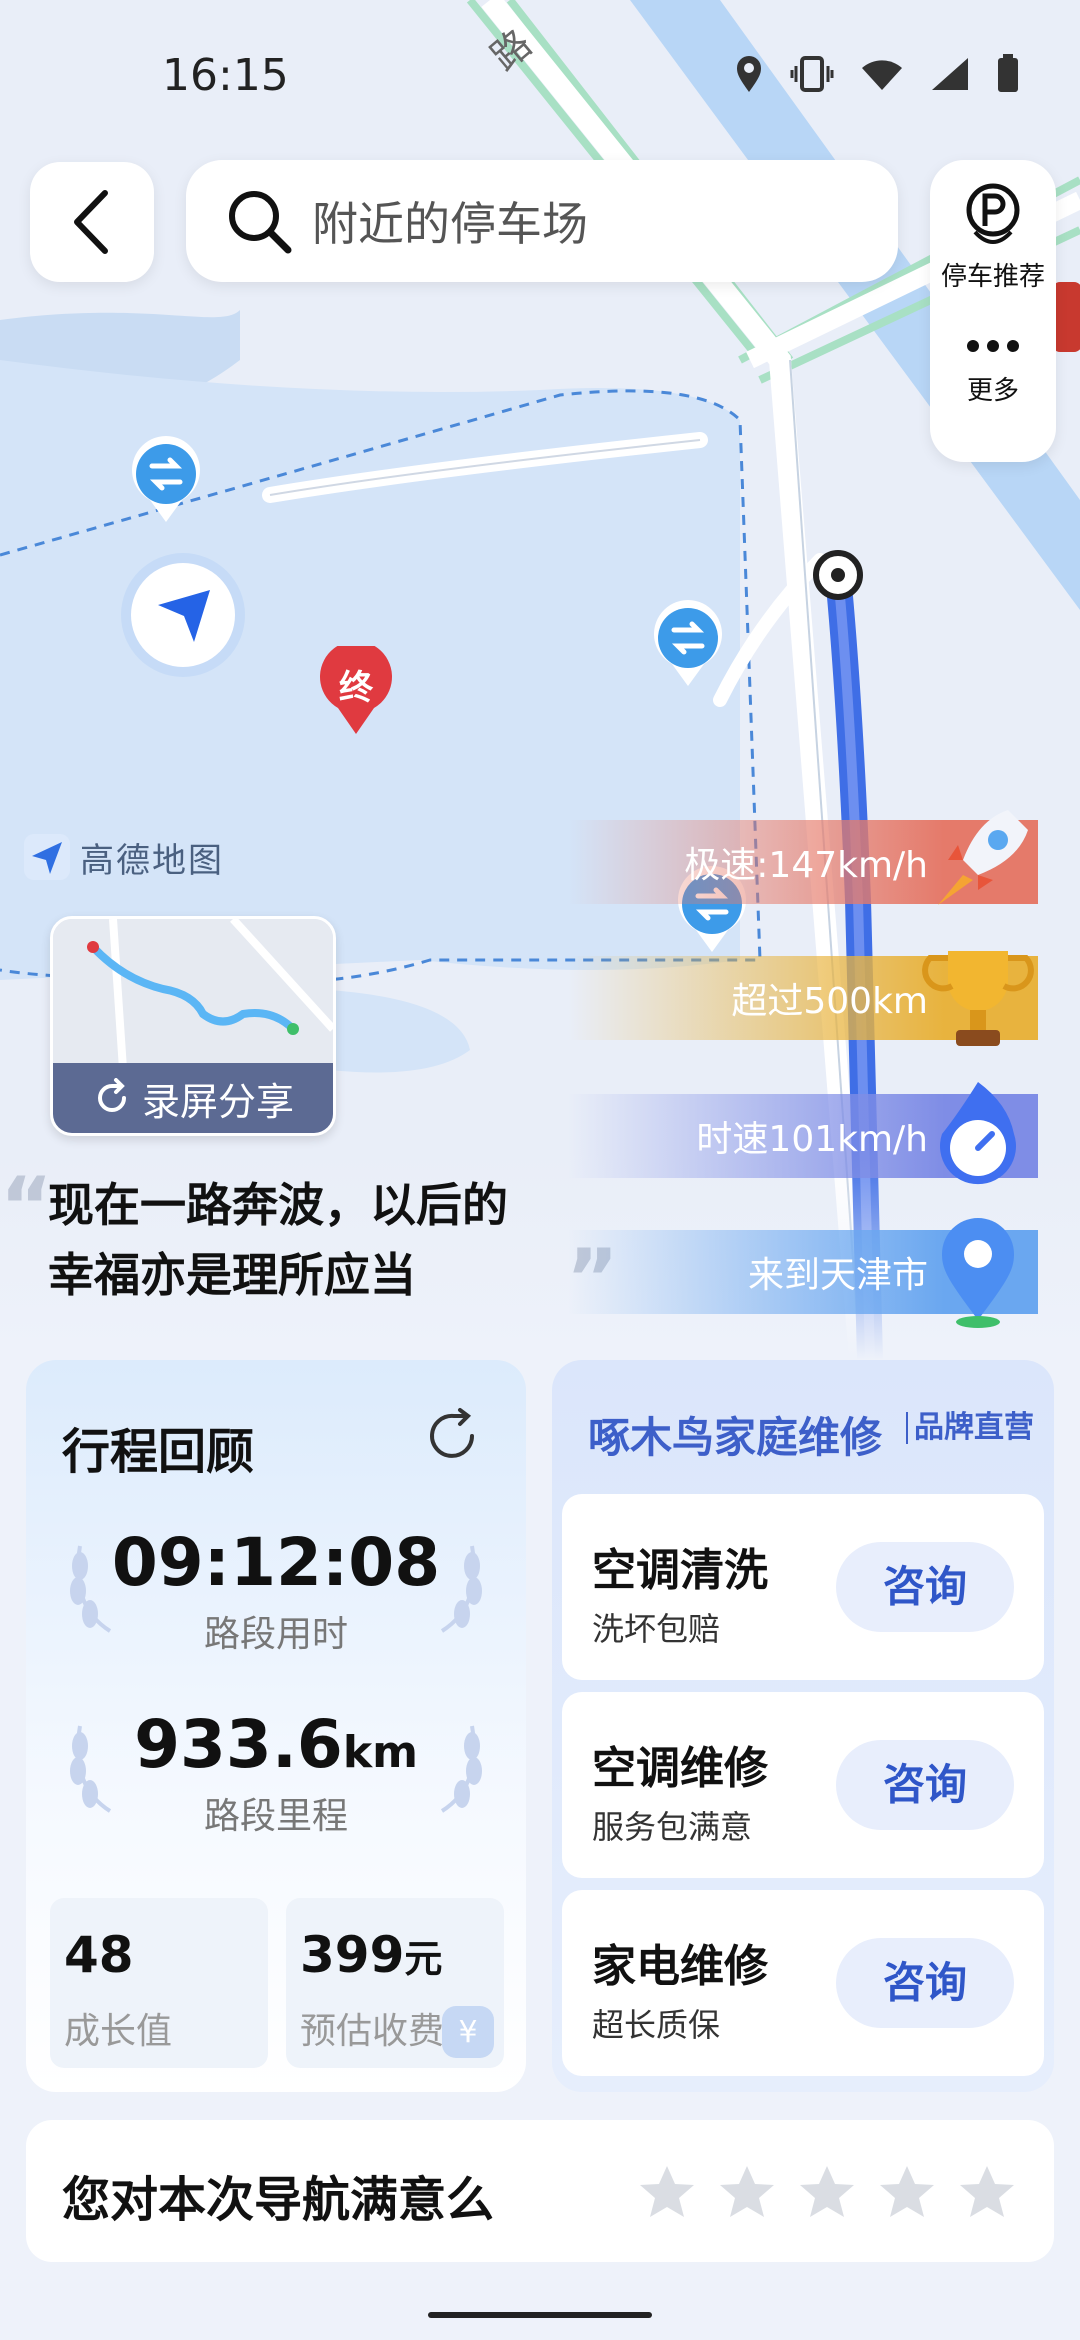 The width and height of the screenshot is (1080, 2340). I want to click on distance-metric: 933.6km 路段里程, so click(276, 1772).